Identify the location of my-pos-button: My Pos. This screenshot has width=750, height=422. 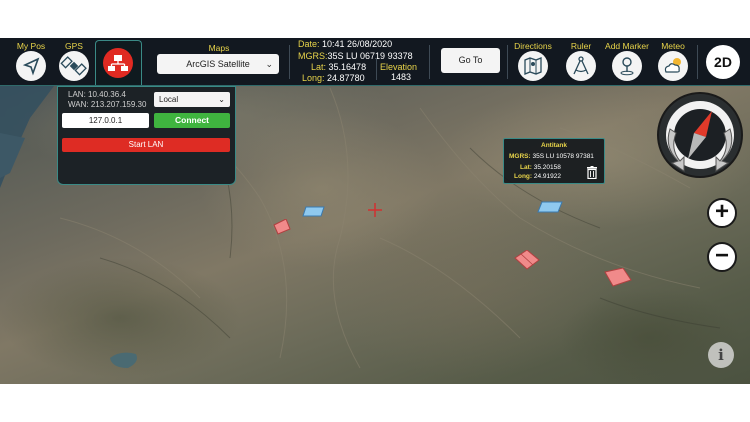
(31, 61).